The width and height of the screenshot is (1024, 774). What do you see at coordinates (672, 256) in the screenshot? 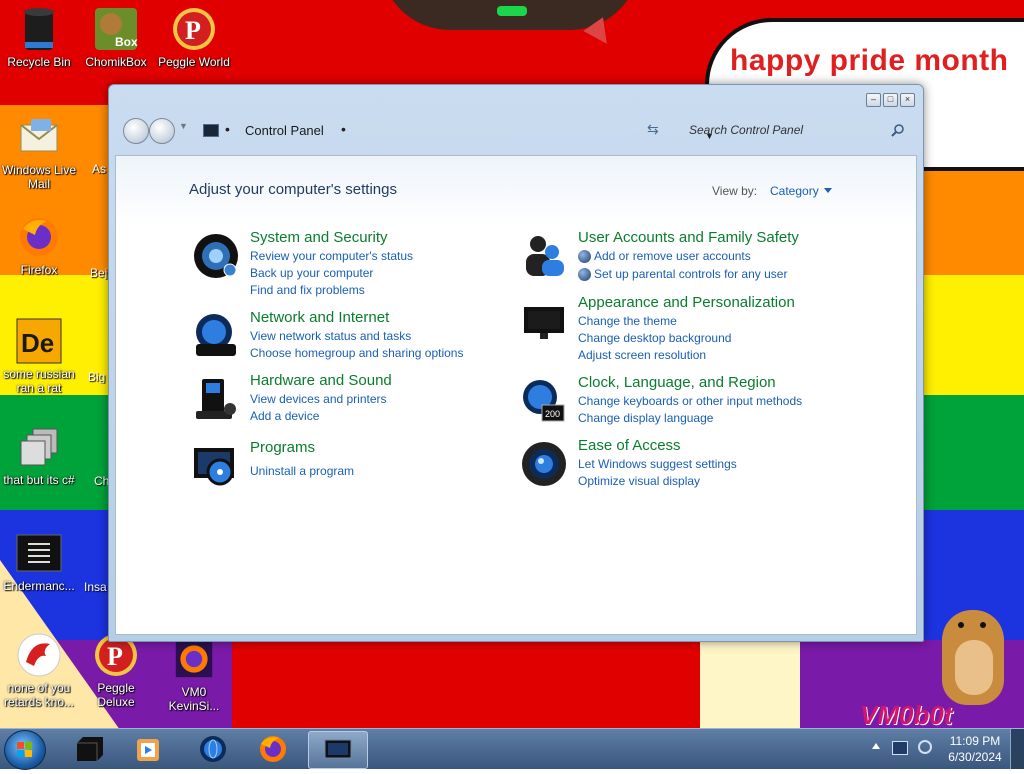
I see `link-add-remove-accounts: Add or remove user accounts` at bounding box center [672, 256].